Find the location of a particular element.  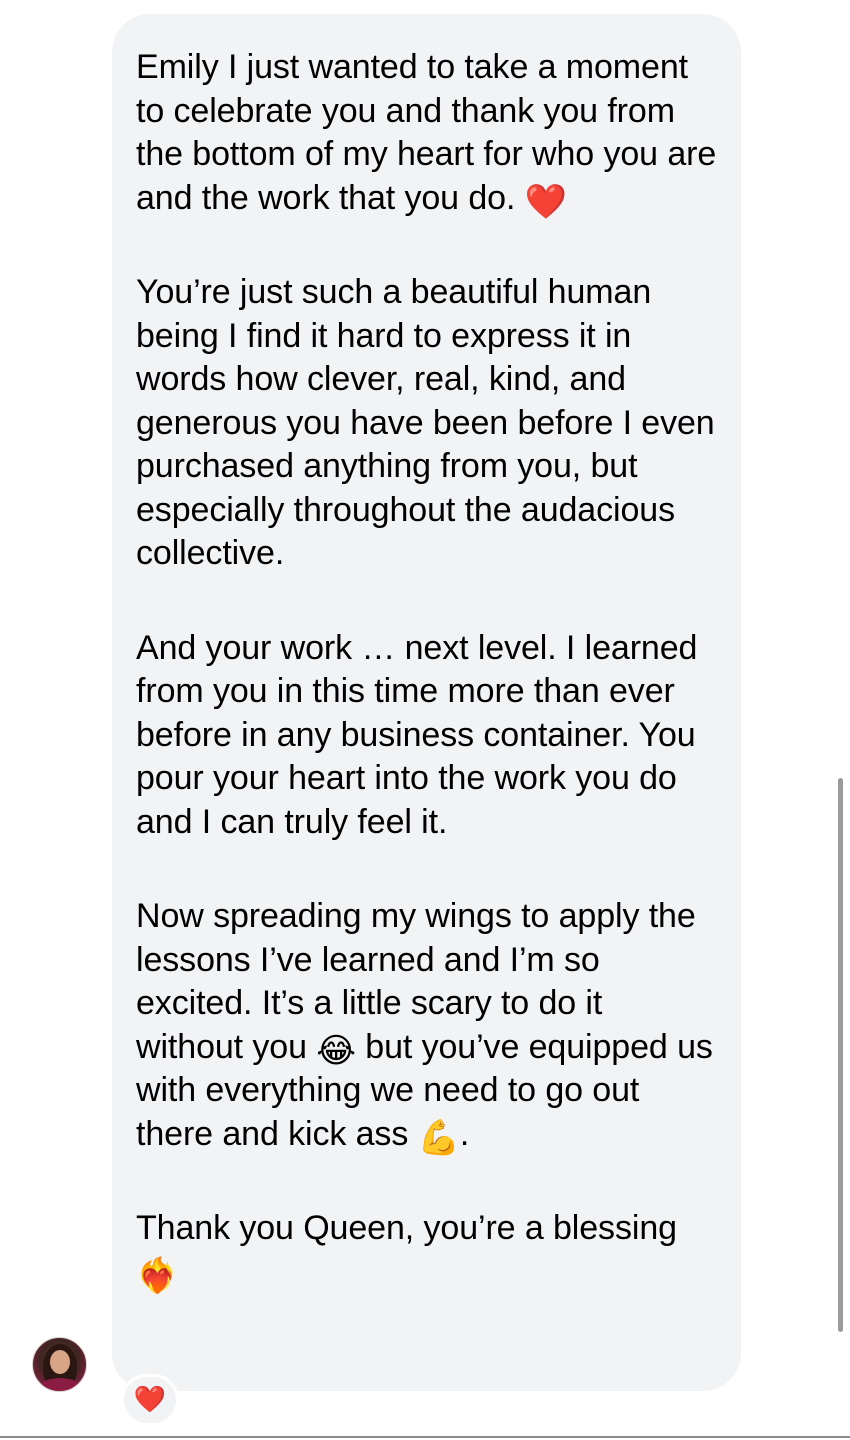

message-reaction-badge: ❤️ is located at coordinates (150, 1400).